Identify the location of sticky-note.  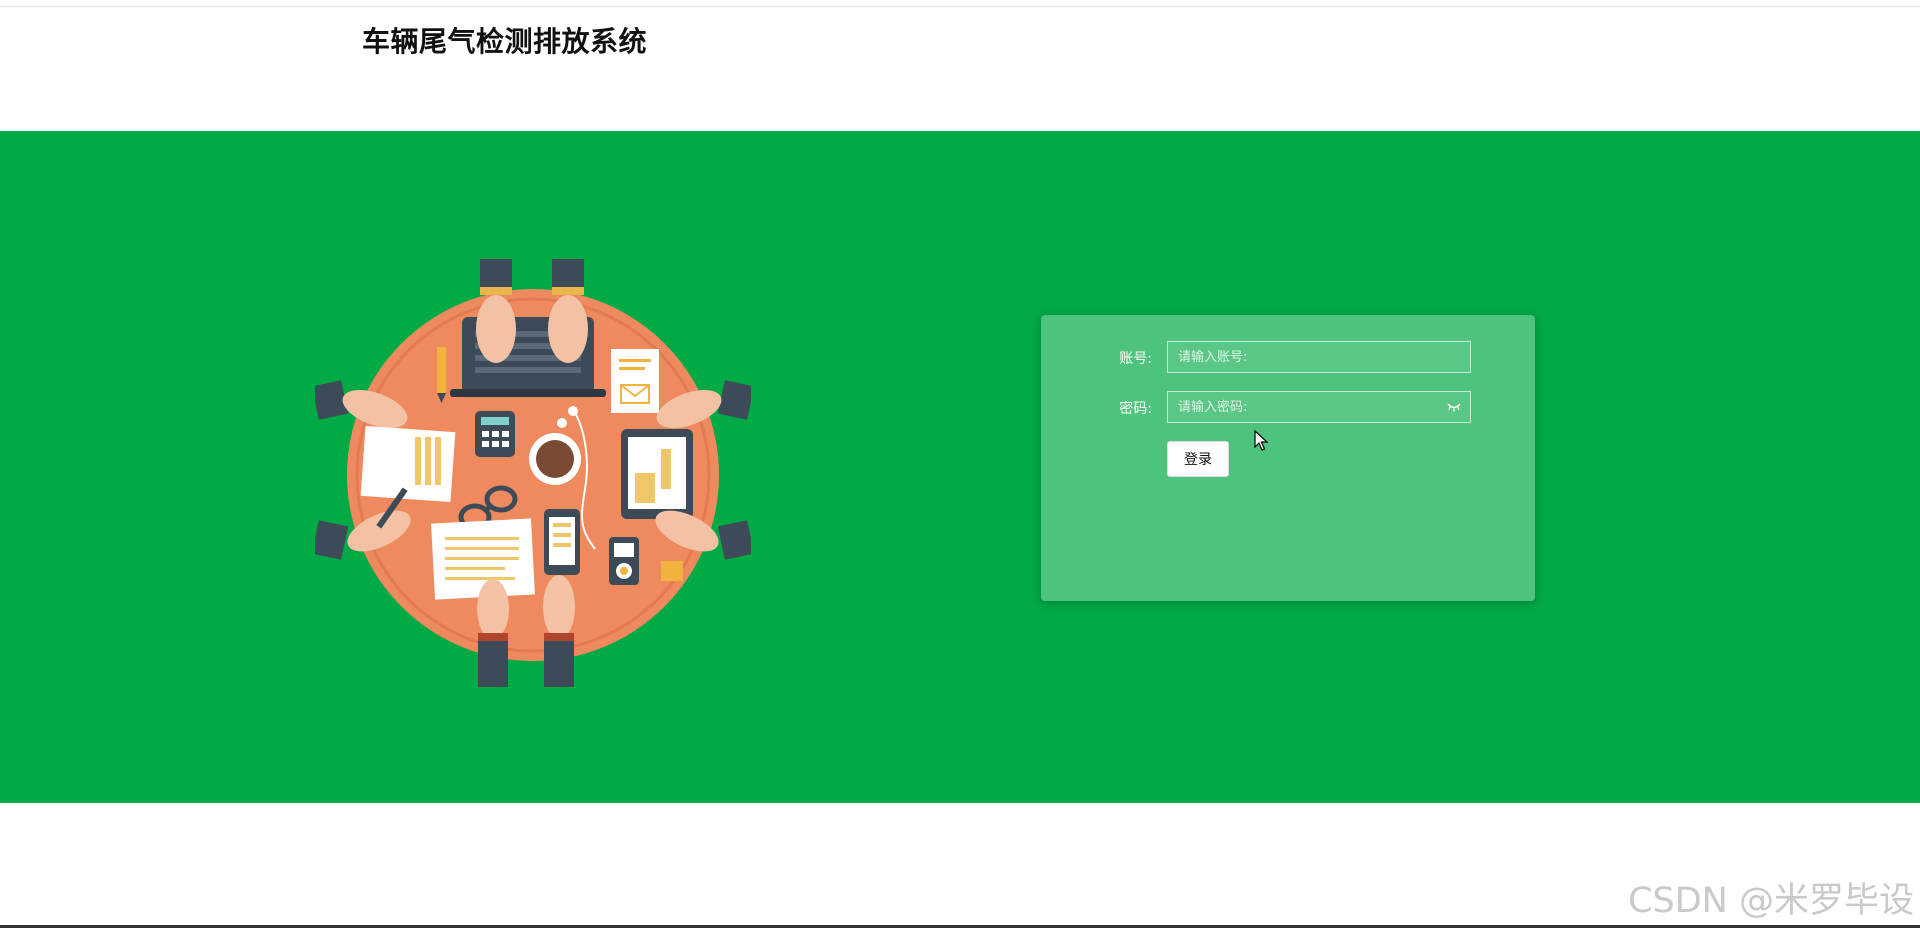
(672, 571).